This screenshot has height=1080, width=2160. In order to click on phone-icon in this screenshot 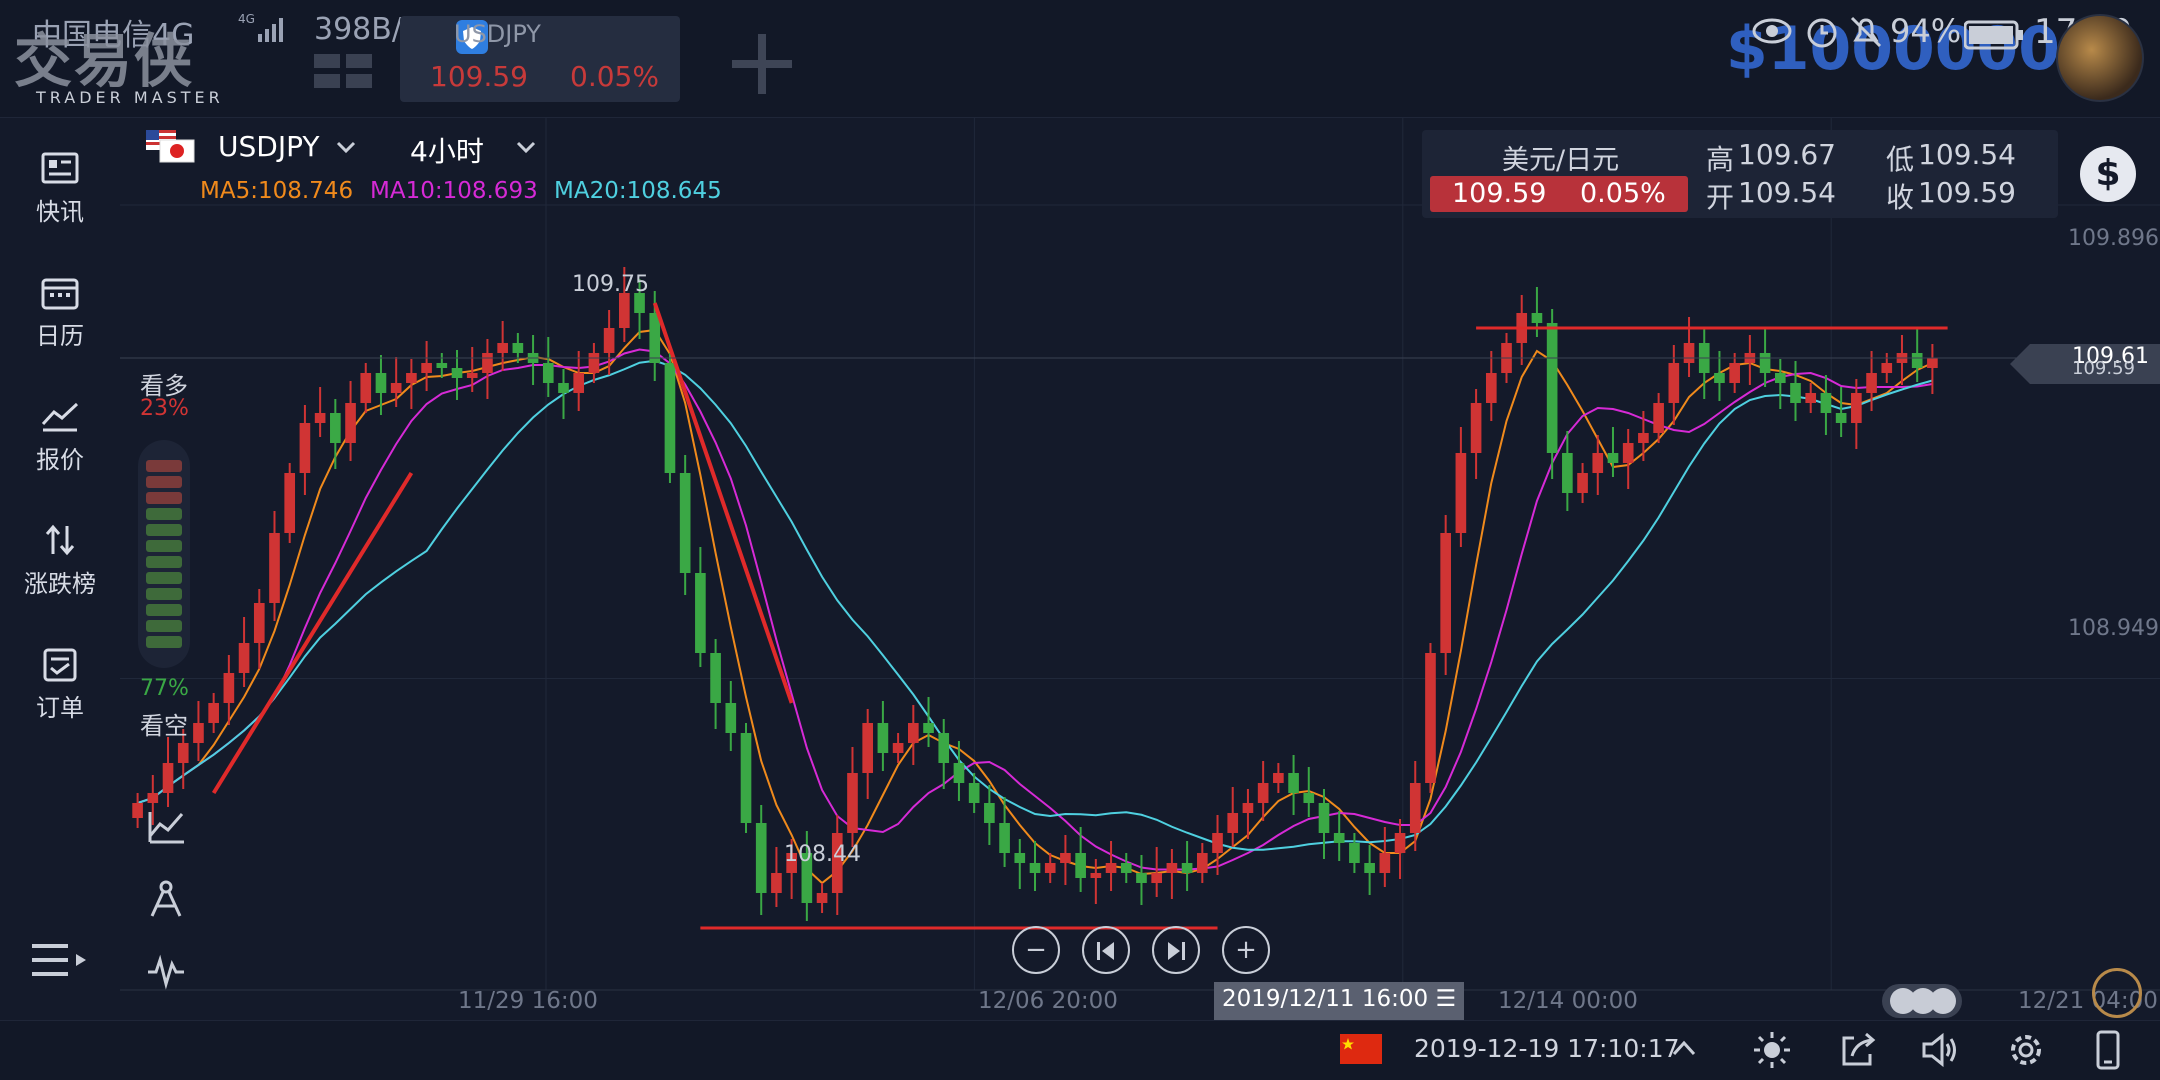, I will do `click(2108, 1052)`.